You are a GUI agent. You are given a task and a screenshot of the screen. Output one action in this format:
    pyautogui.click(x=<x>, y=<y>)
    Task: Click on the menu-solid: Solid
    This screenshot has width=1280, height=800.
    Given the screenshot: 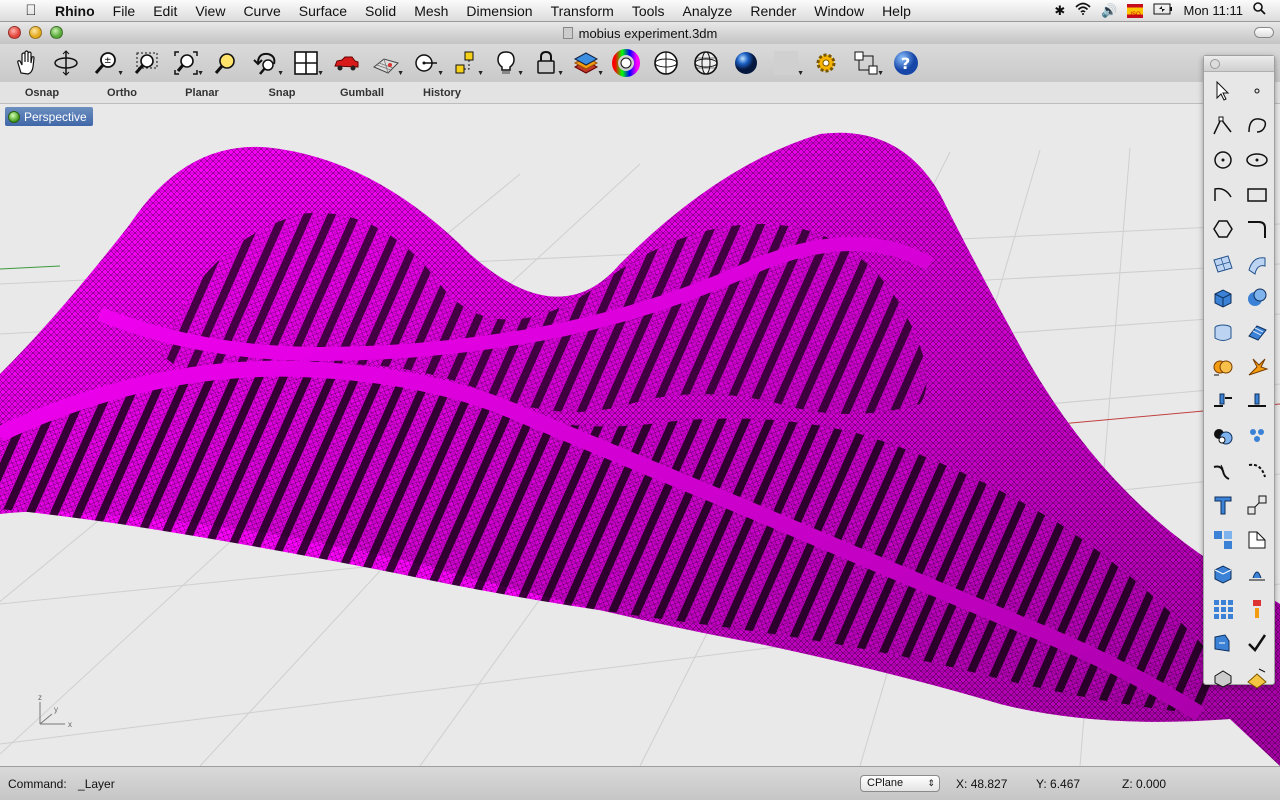 What is the action you would take?
    pyautogui.click(x=380, y=11)
    